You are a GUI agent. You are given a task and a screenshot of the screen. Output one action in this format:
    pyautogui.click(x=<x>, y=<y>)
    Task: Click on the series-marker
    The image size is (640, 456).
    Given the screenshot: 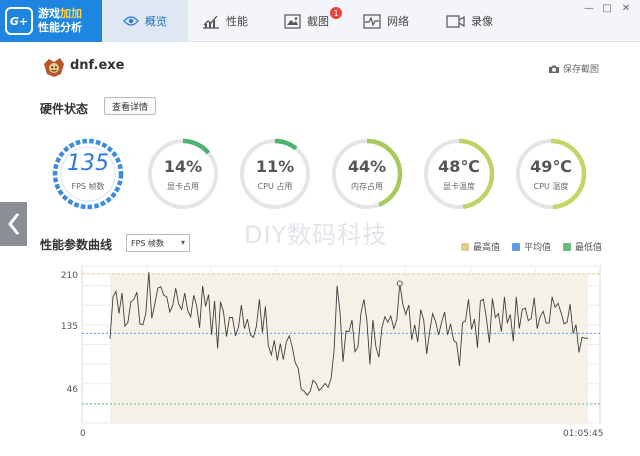 What is the action you would take?
    pyautogui.click(x=399, y=283)
    